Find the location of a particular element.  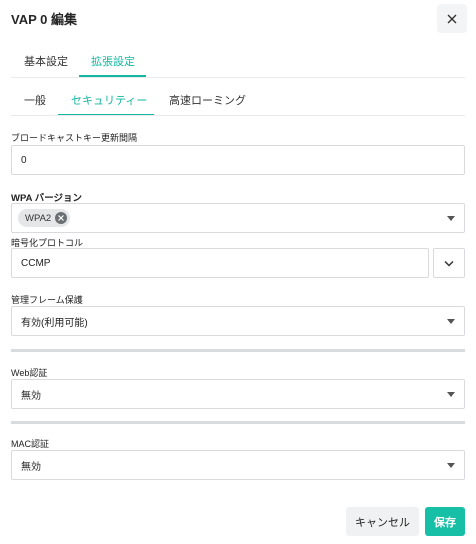

wpa-version-label: WPA バージョン is located at coordinates (47, 198).